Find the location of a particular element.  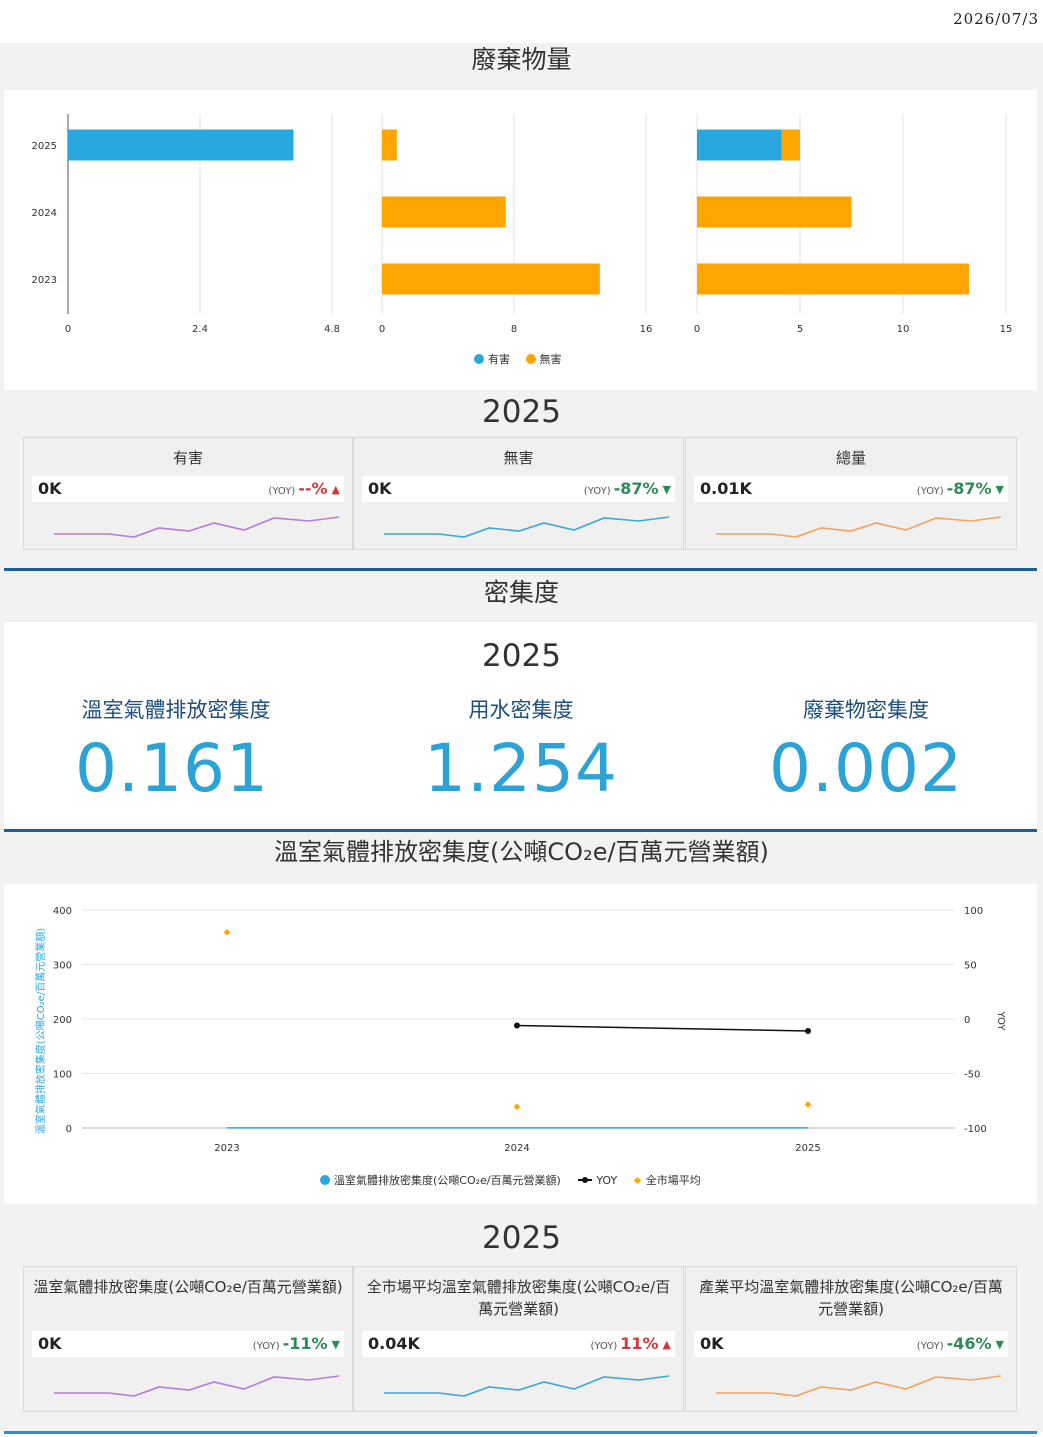

legend-item-hazardous: 有害 is located at coordinates (492, 359).